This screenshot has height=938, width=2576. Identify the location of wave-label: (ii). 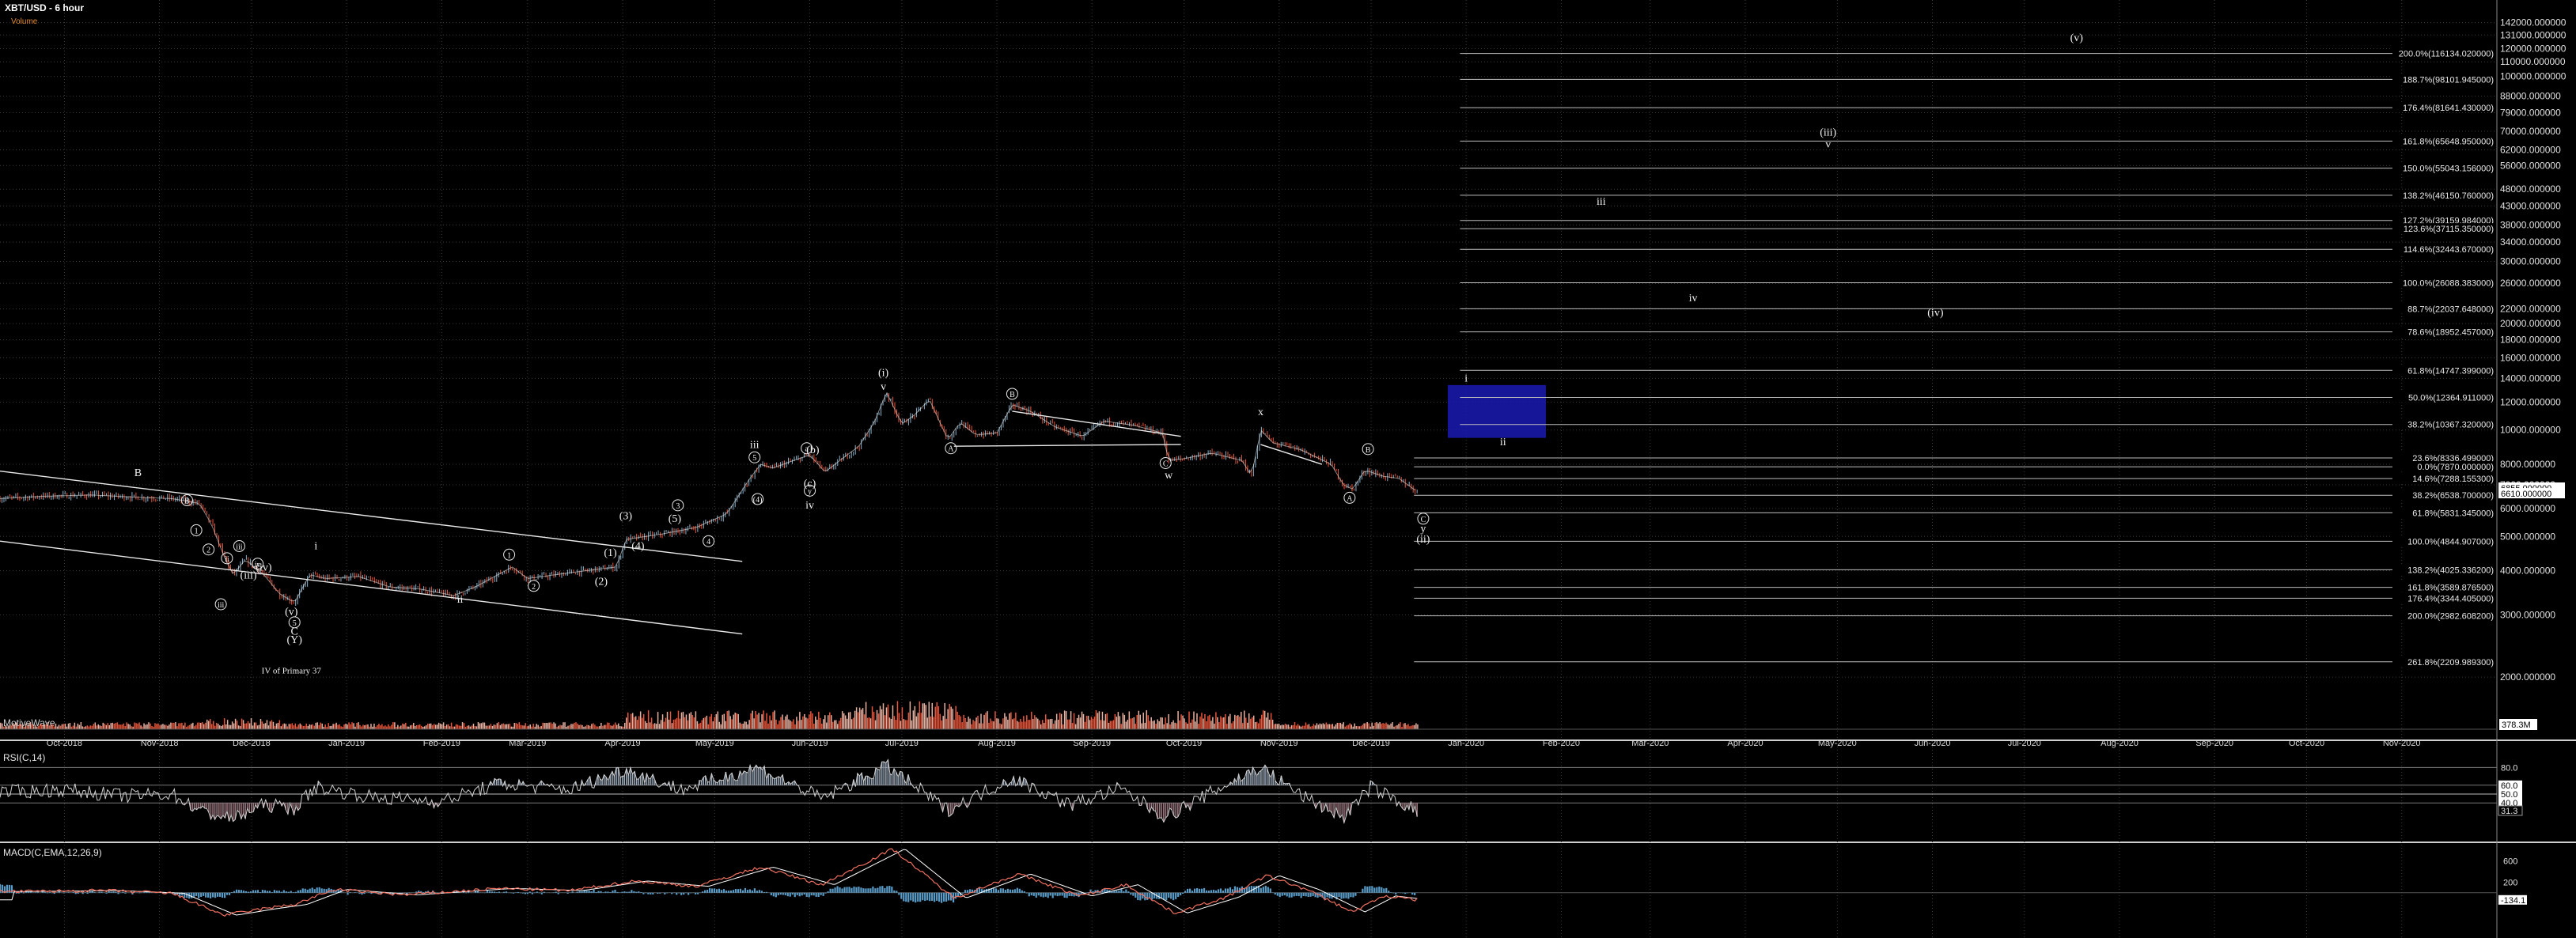
(1423, 540).